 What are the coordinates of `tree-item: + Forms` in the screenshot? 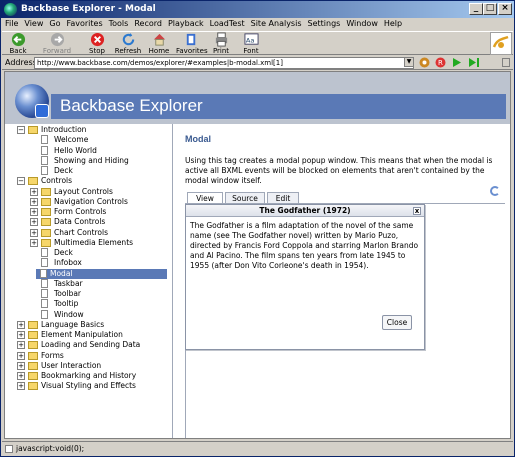 It's located at (96, 356).